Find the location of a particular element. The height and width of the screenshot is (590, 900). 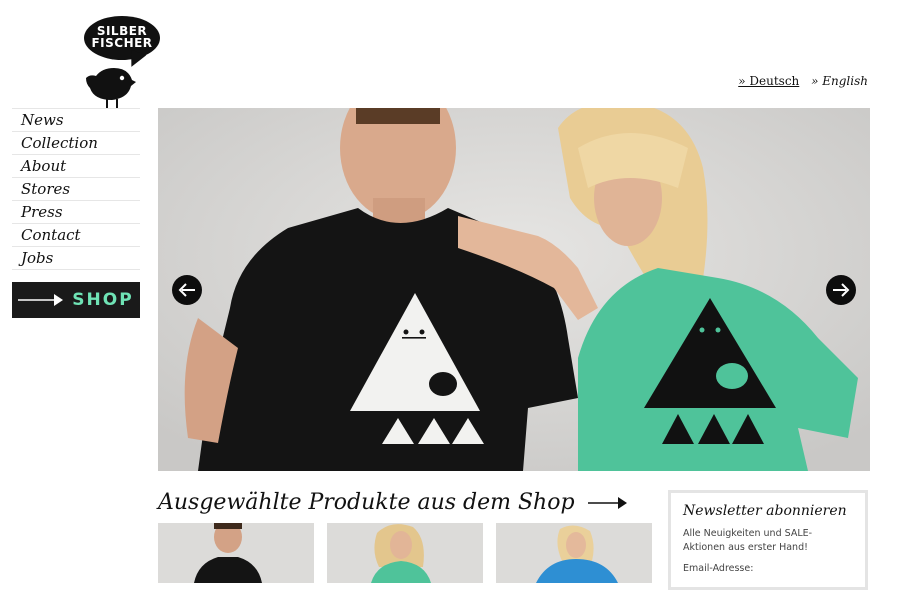

nav-item-news: News is located at coordinates (76, 120).